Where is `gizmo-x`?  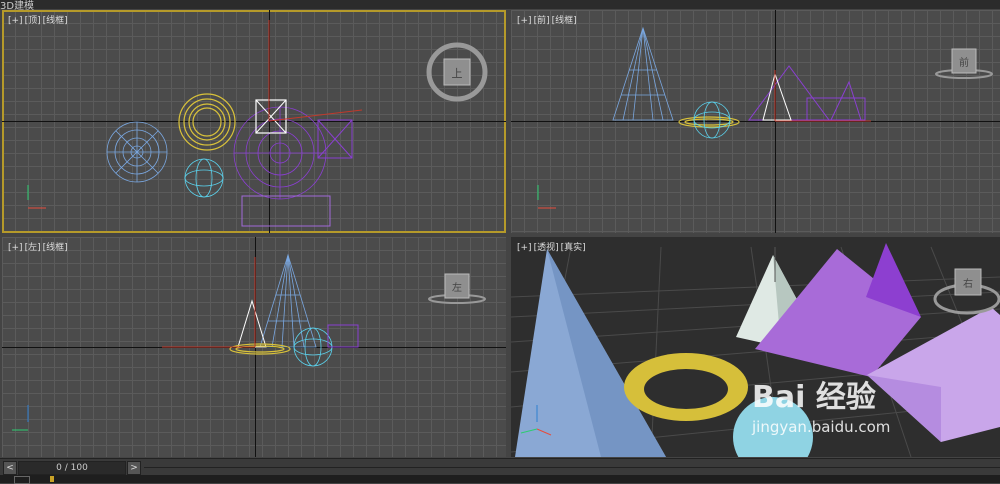 gizmo-x is located at coordinates (315, 115).